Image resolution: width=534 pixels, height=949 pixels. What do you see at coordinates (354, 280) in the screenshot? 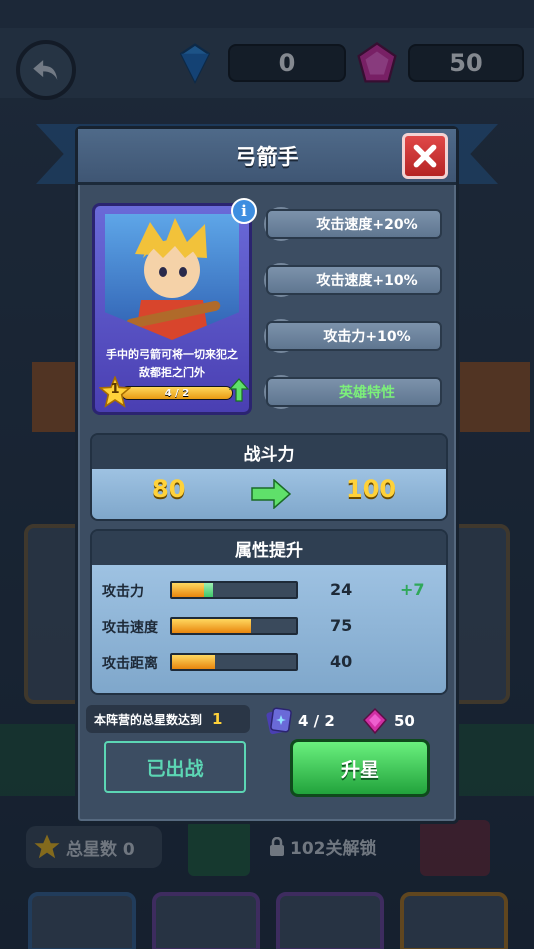
I see `trait-attack-speed-10: 攻击速度+10%` at bounding box center [354, 280].